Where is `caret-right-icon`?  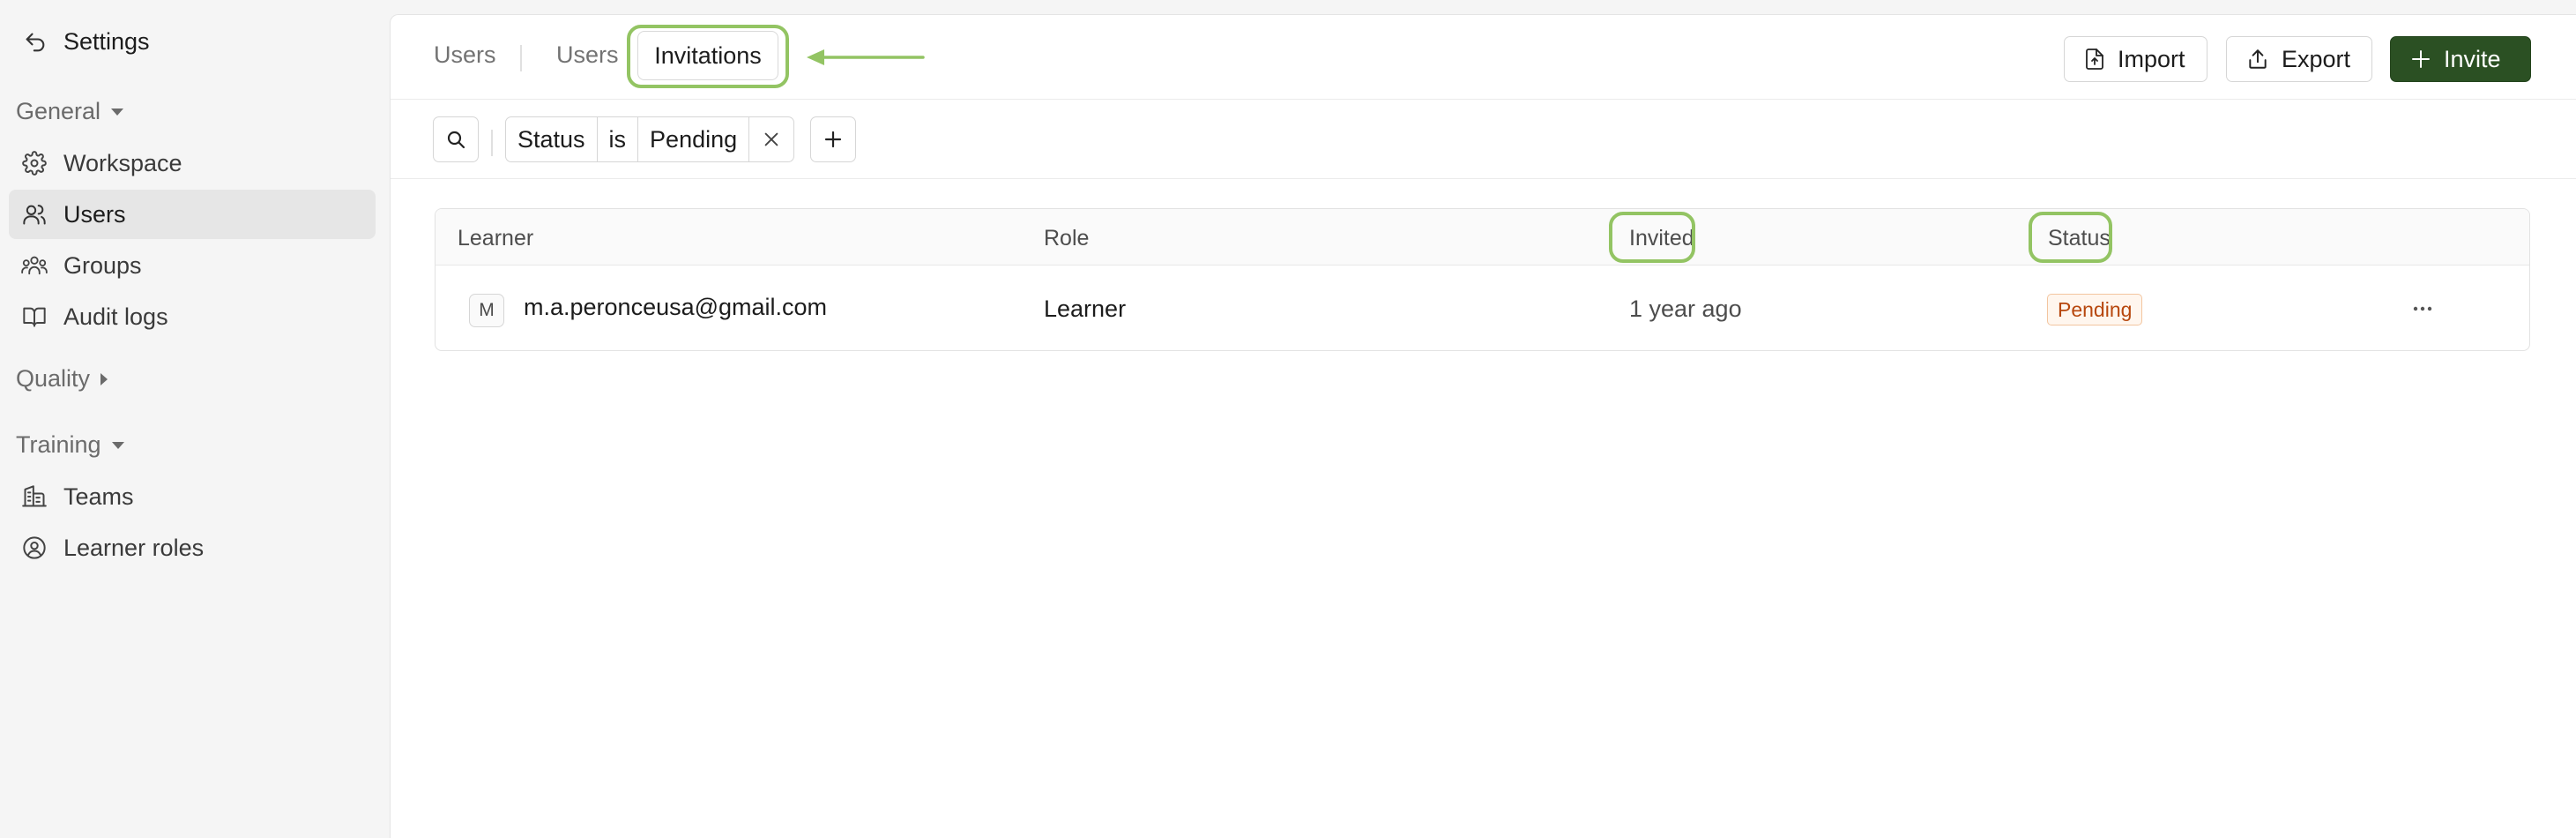
caret-right-icon is located at coordinates (104, 379).